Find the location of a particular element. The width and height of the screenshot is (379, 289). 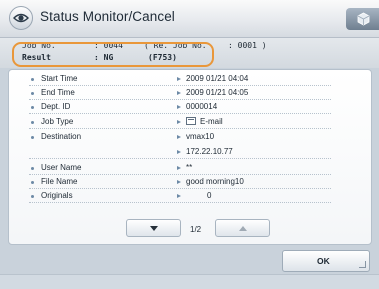

resize-grip-icon is located at coordinates (362, 264).